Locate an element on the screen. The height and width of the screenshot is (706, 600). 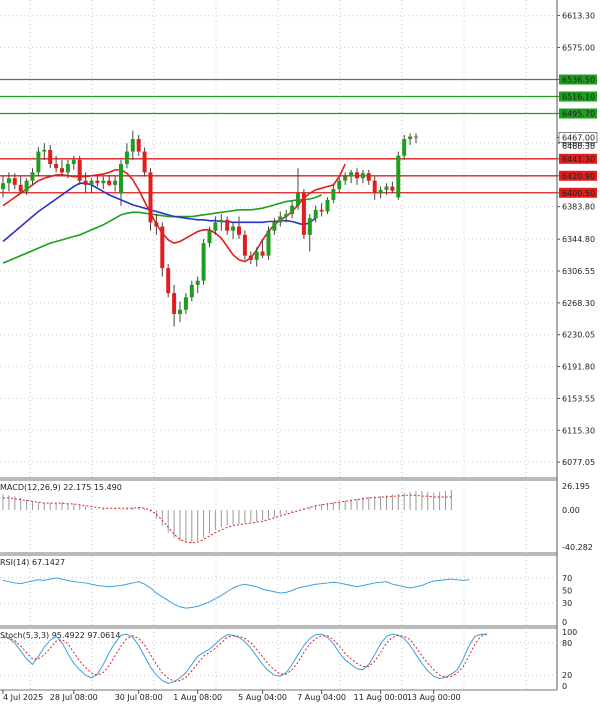
rsi-label: RSI(14) 67.1427 is located at coordinates (32, 562).